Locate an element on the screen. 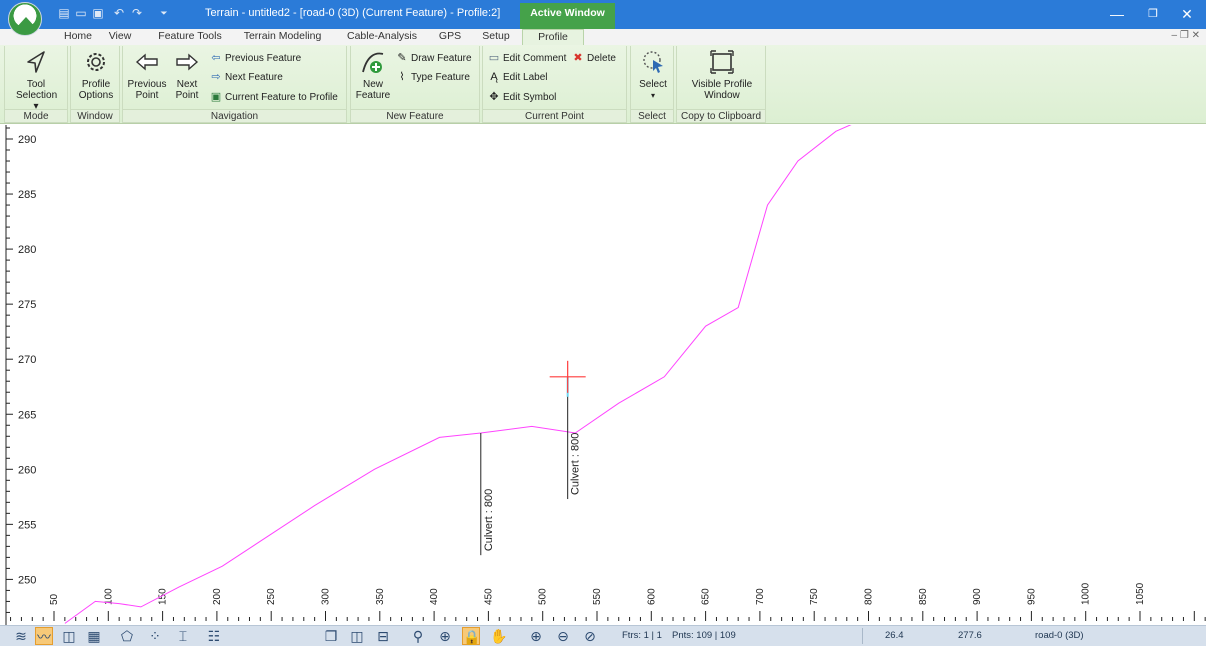  edit-comment-label: Edit Comment is located at coordinates (535, 58).